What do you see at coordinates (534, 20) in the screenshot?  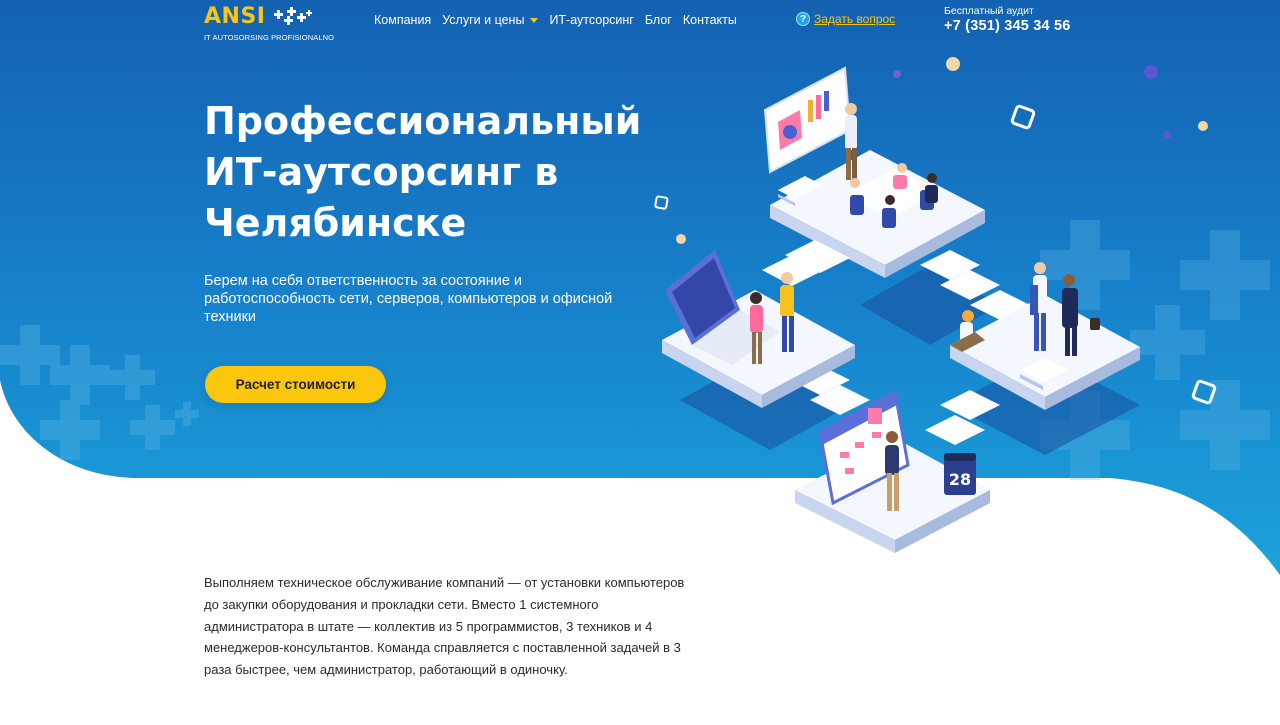 I see `chevron-down-icon` at bounding box center [534, 20].